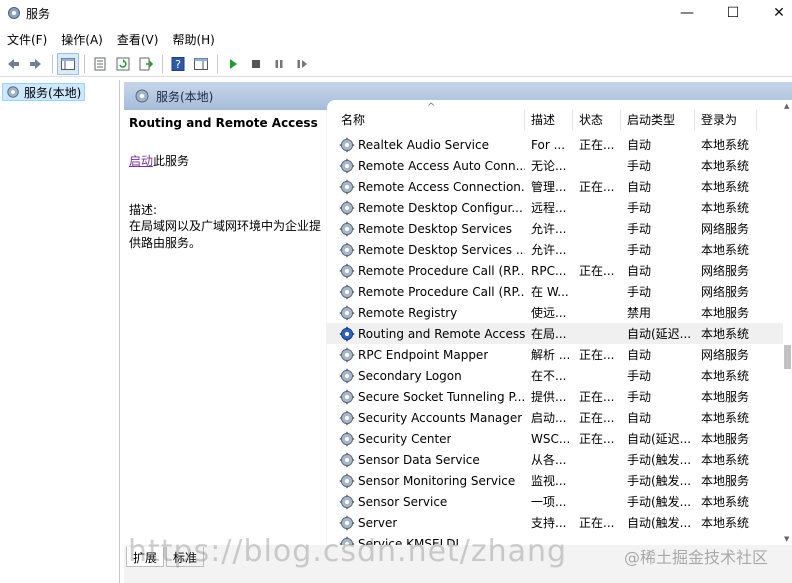 The height and width of the screenshot is (583, 792). Describe the element at coordinates (146, 64) in the screenshot. I see `export-list-button` at that location.